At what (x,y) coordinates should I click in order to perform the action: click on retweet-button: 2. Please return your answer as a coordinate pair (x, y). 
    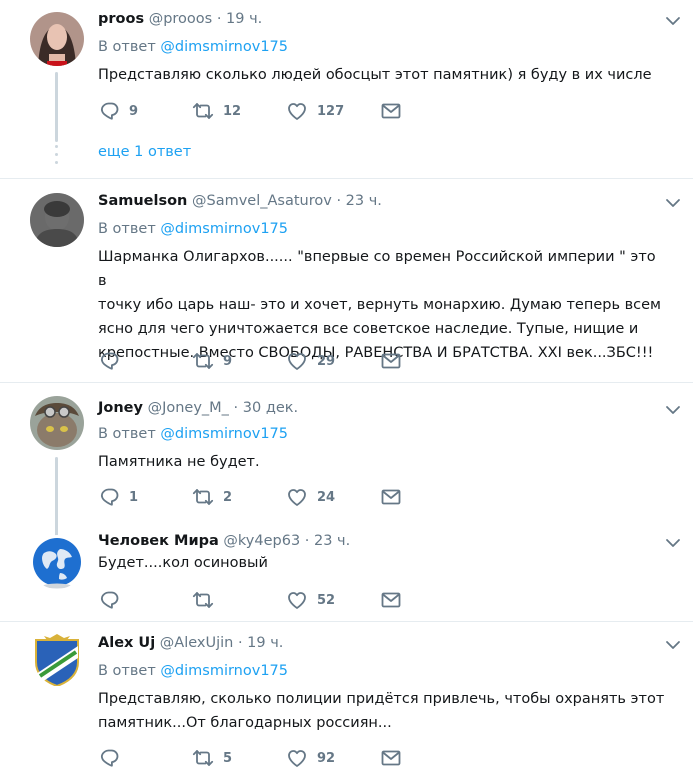
    Looking at the image, I should click on (212, 497).